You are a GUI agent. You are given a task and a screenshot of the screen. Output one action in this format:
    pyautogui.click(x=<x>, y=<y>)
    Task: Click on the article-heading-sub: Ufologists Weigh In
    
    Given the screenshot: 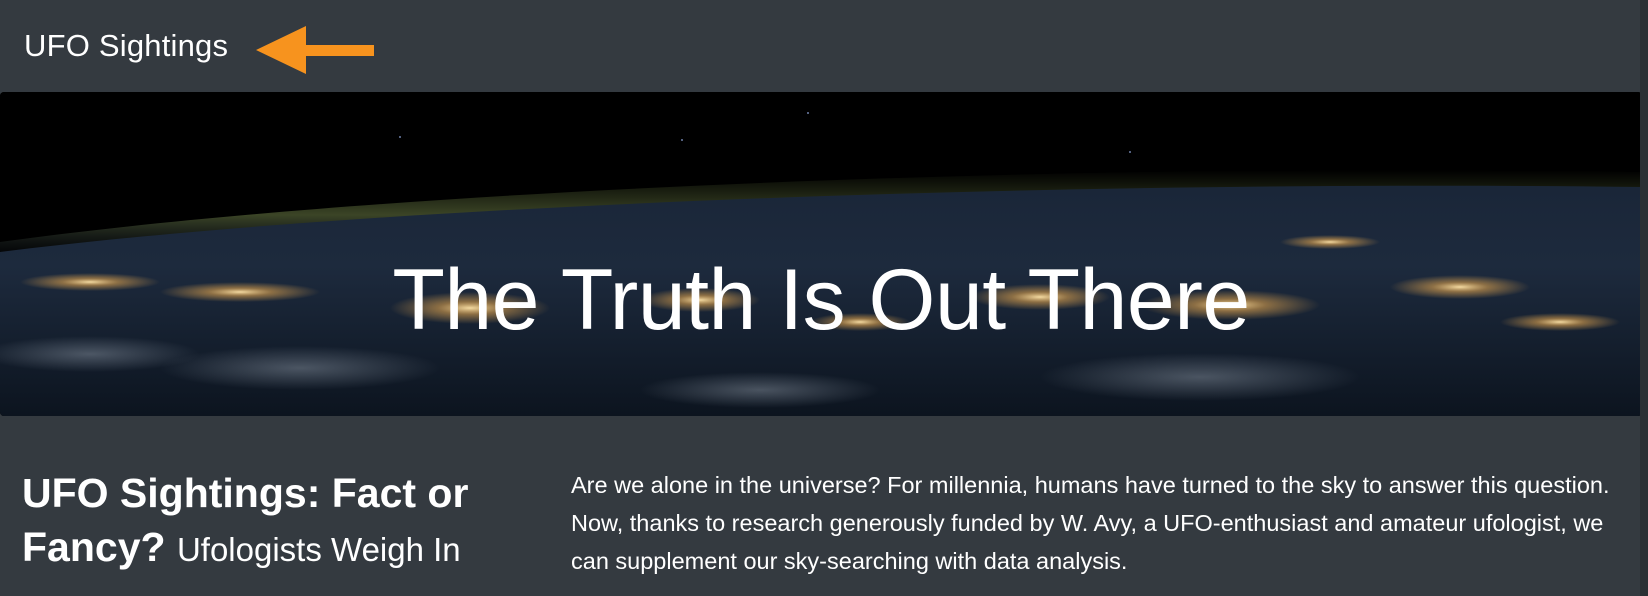 What is the action you would take?
    pyautogui.click(x=318, y=549)
    